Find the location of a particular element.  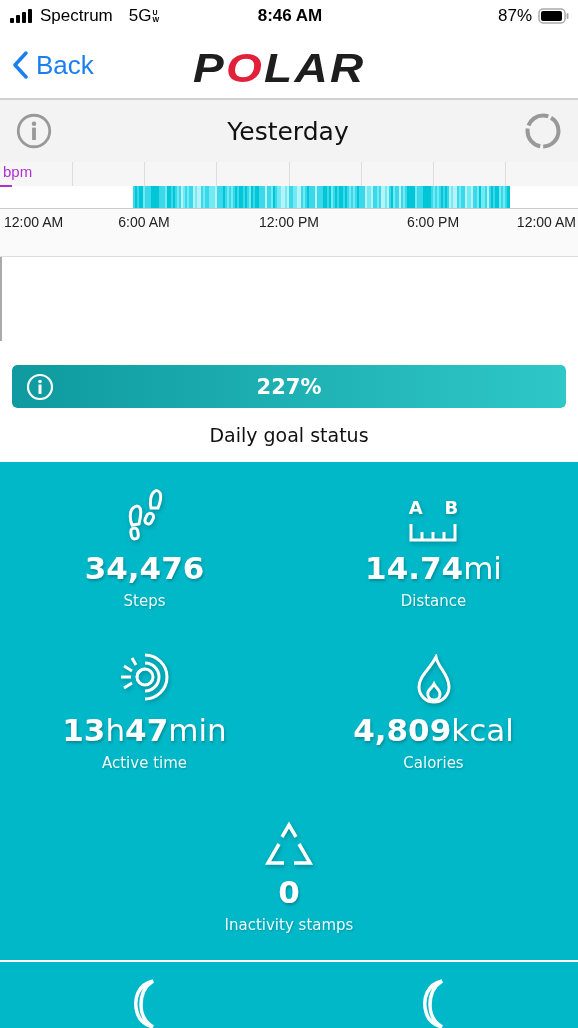

time-label: 12:00 PM is located at coordinates (289, 222).